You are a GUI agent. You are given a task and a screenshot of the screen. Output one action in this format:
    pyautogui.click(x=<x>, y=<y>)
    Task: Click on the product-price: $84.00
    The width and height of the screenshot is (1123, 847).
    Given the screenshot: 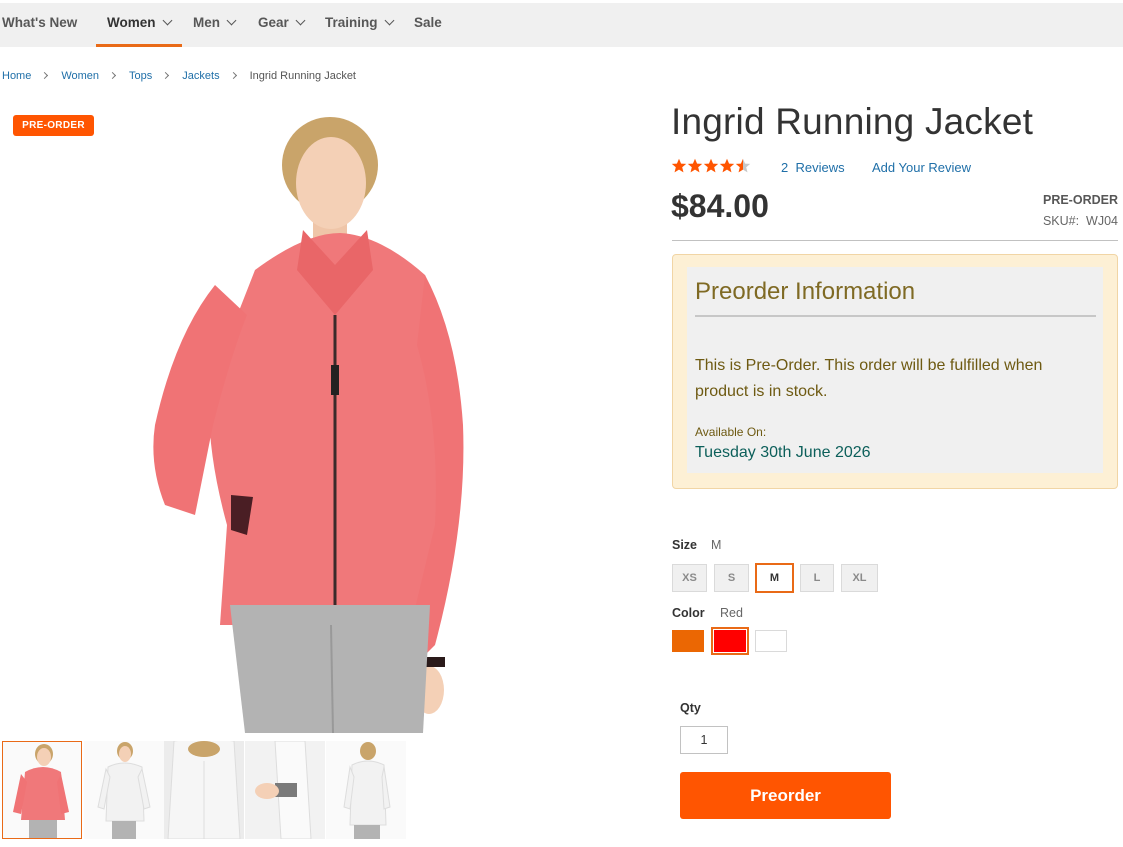 What is the action you would take?
    pyautogui.click(x=720, y=206)
    